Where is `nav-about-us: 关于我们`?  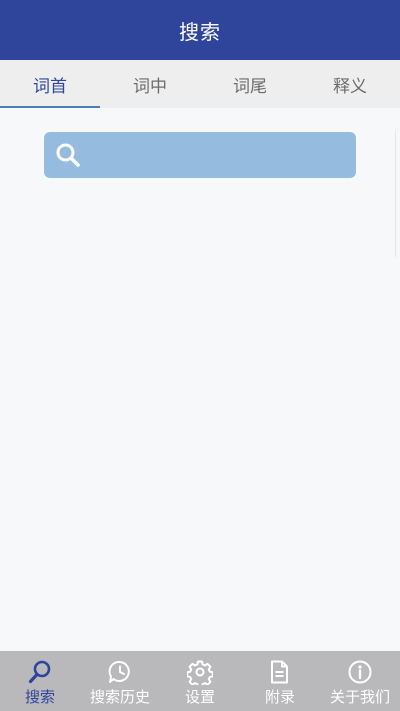
nav-about-us: 关于我们 is located at coordinates (360, 681).